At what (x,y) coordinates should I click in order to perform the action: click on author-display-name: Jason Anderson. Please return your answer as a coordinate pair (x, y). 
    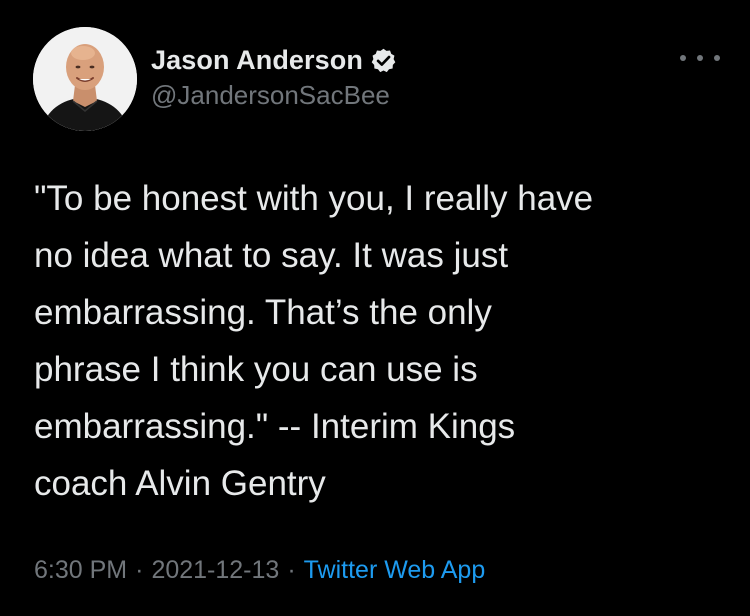
    Looking at the image, I should click on (257, 60).